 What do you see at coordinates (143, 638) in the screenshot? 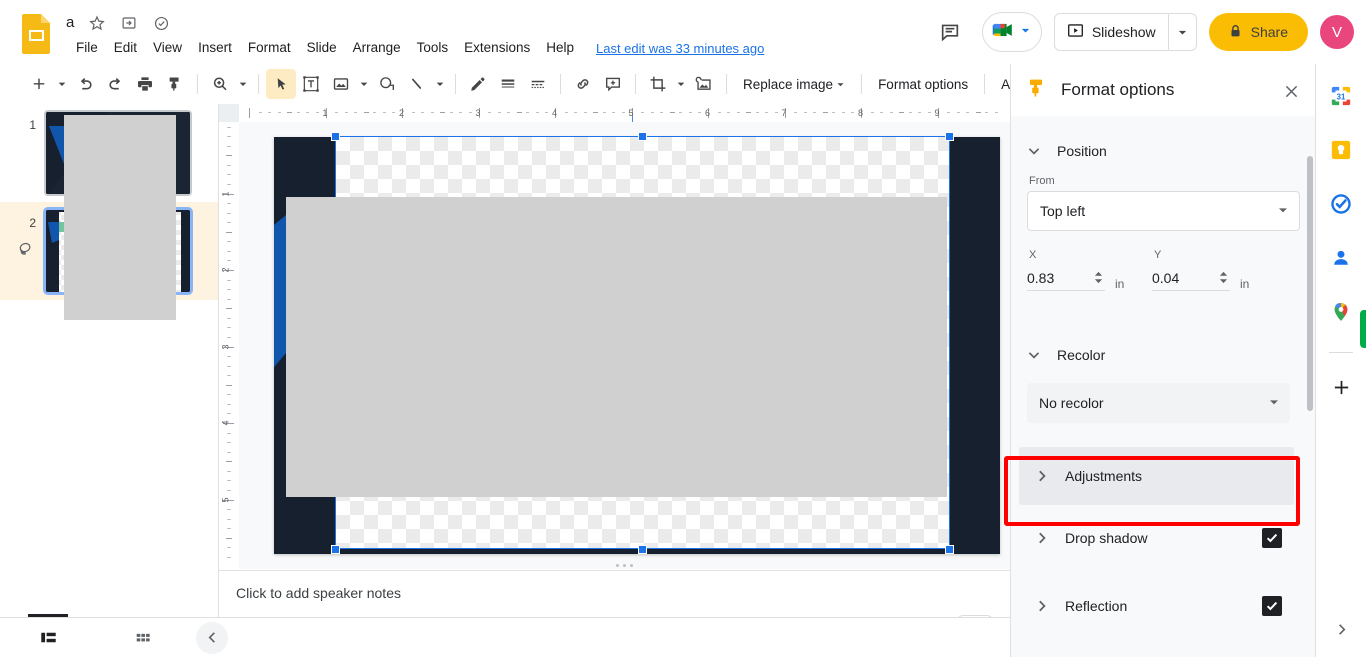
I see `grid-view-button` at bounding box center [143, 638].